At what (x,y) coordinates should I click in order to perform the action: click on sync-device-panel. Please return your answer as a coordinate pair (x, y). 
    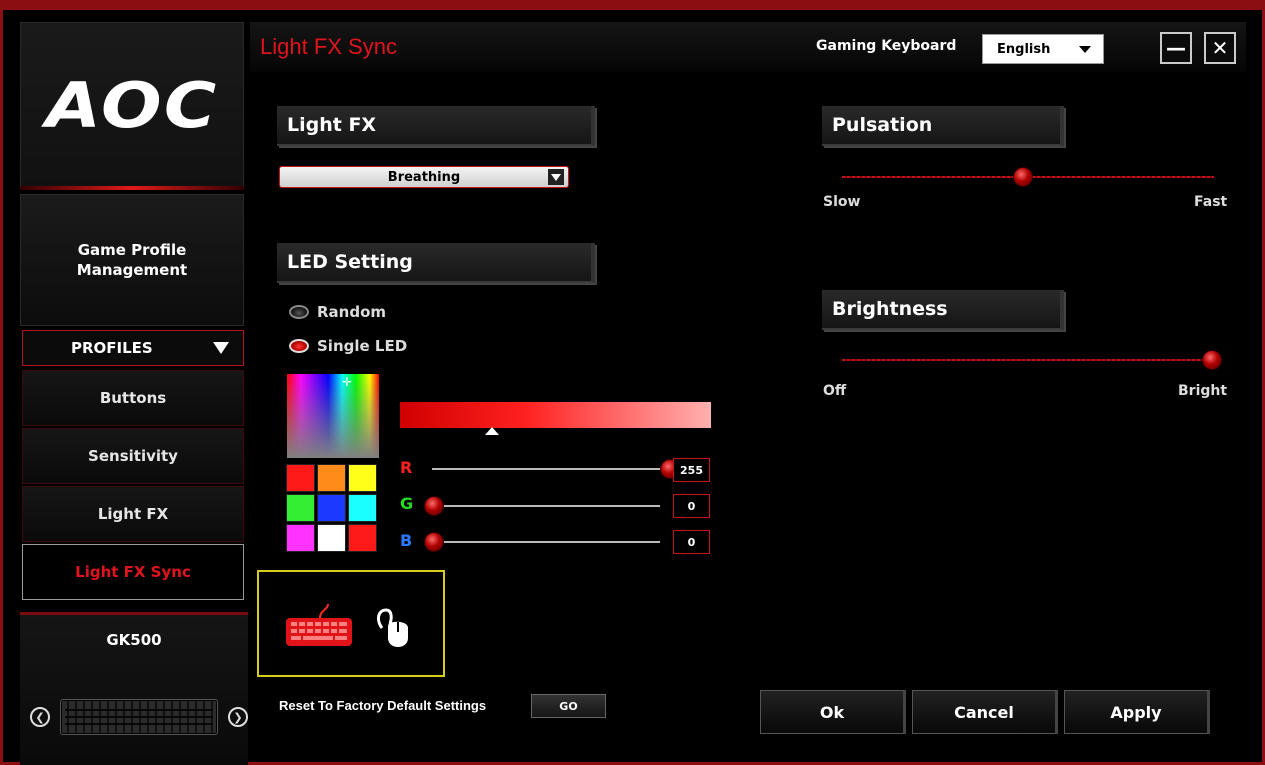
    Looking at the image, I should click on (351, 623).